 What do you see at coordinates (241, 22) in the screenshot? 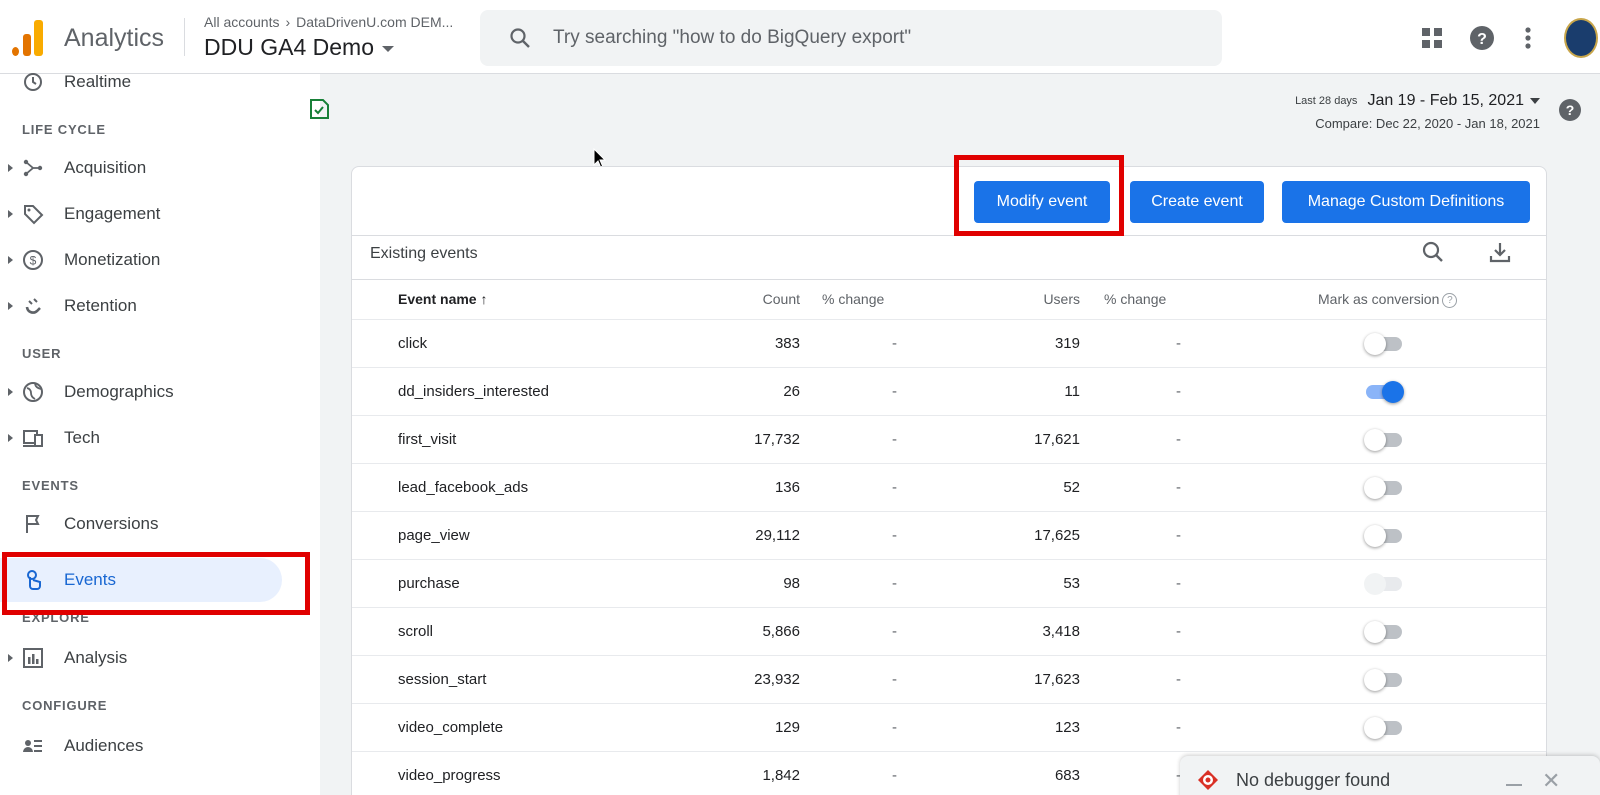
I see `breadcrumb-all-accounts: All accounts` at bounding box center [241, 22].